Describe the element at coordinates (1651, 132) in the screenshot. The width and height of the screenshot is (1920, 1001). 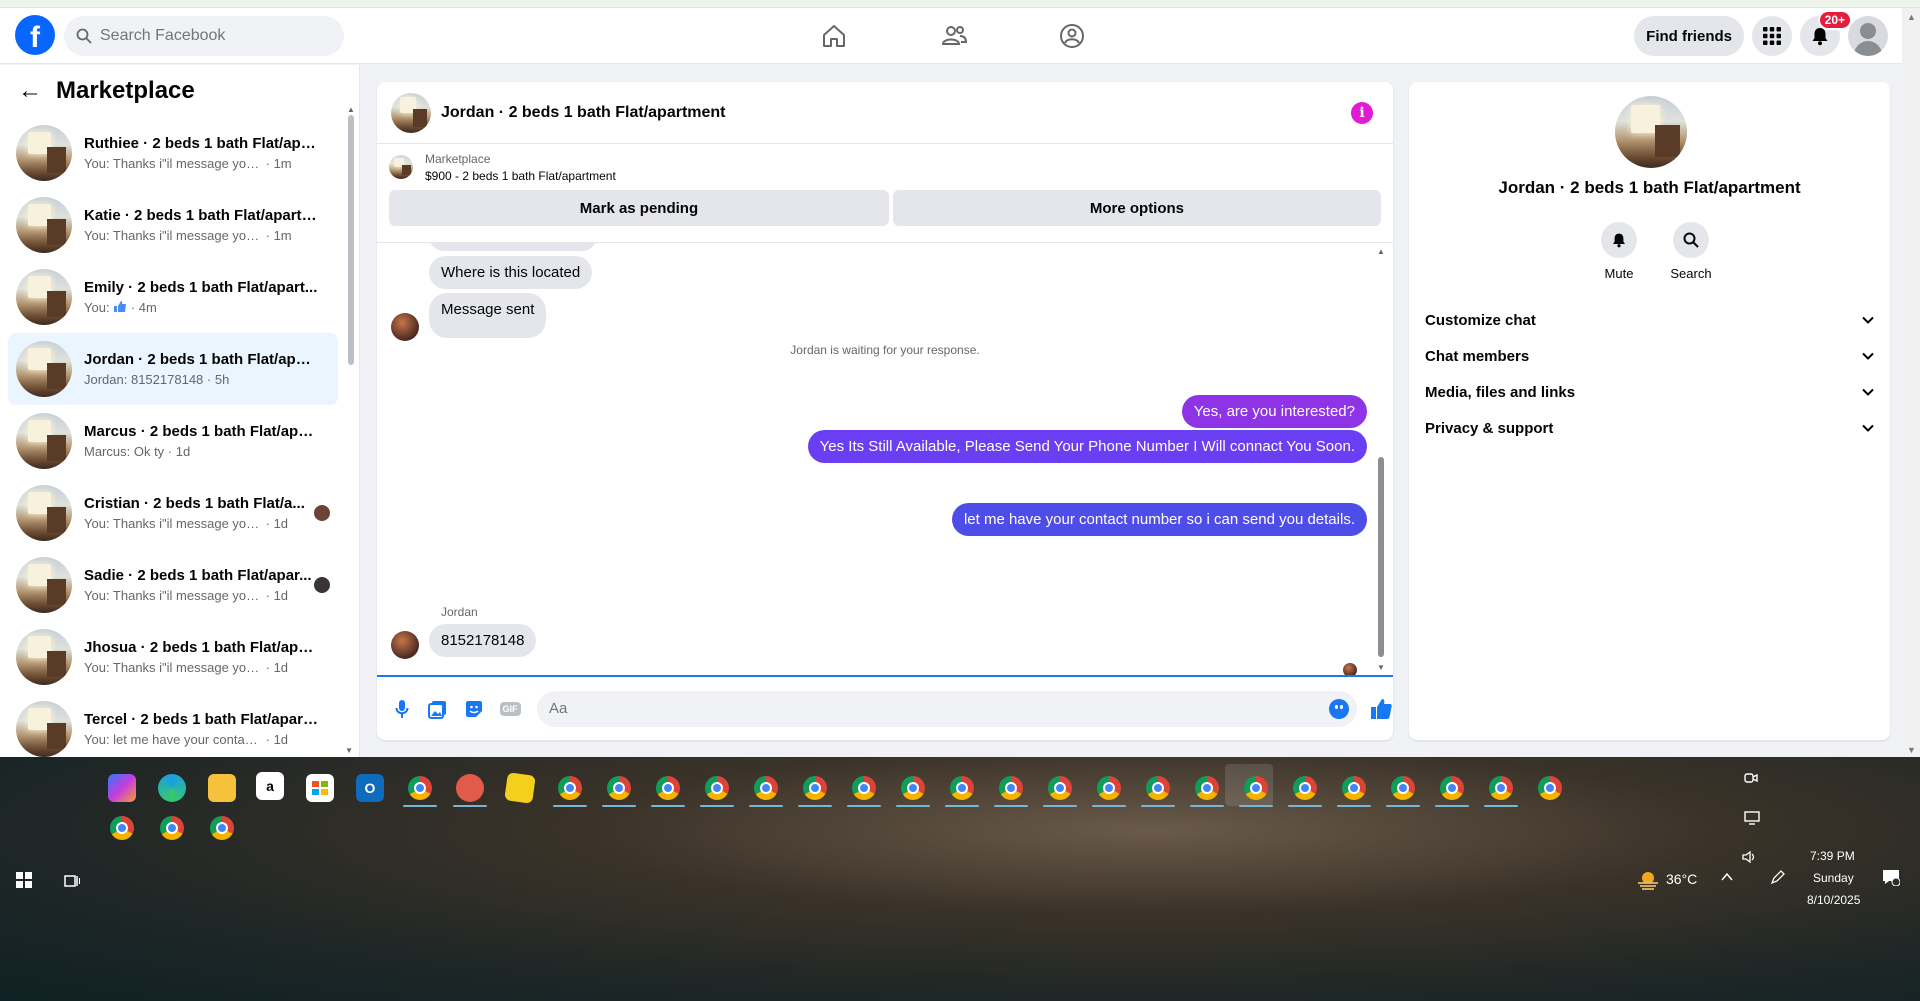
I see `info-avatar` at that location.